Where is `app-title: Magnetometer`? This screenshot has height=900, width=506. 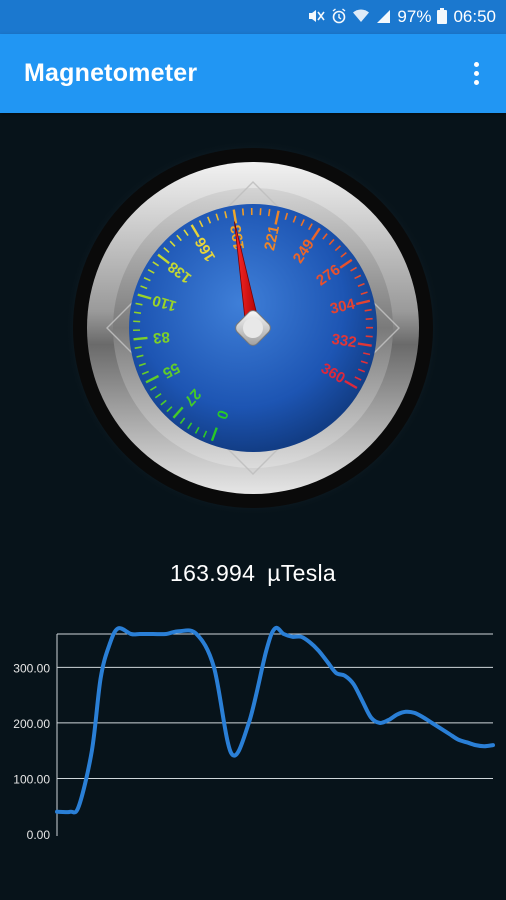 app-title: Magnetometer is located at coordinates (111, 73).